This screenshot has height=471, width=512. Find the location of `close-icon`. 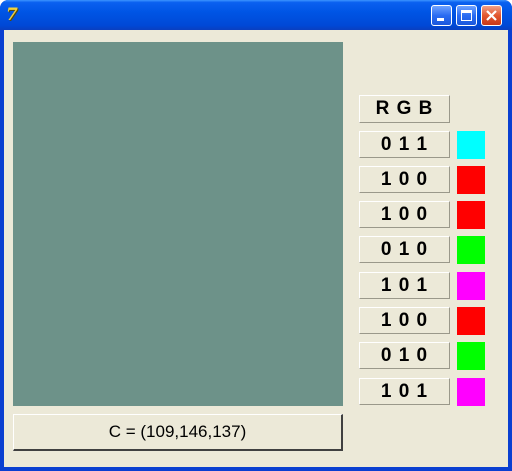

close-icon is located at coordinates (491, 15).